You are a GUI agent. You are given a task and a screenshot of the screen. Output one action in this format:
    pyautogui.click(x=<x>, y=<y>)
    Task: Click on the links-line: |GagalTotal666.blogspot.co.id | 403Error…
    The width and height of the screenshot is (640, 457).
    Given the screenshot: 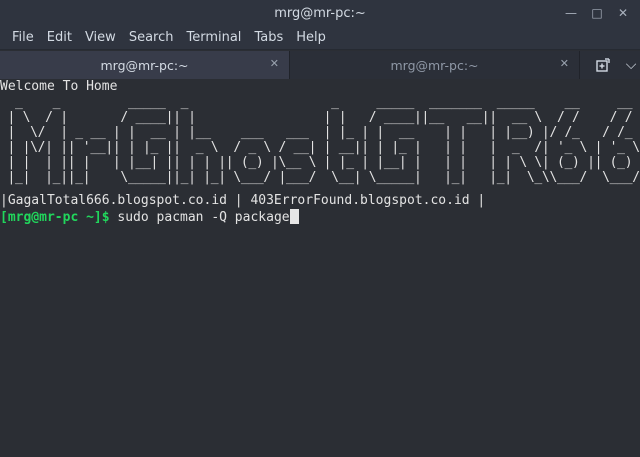 What is the action you would take?
    pyautogui.click(x=243, y=200)
    